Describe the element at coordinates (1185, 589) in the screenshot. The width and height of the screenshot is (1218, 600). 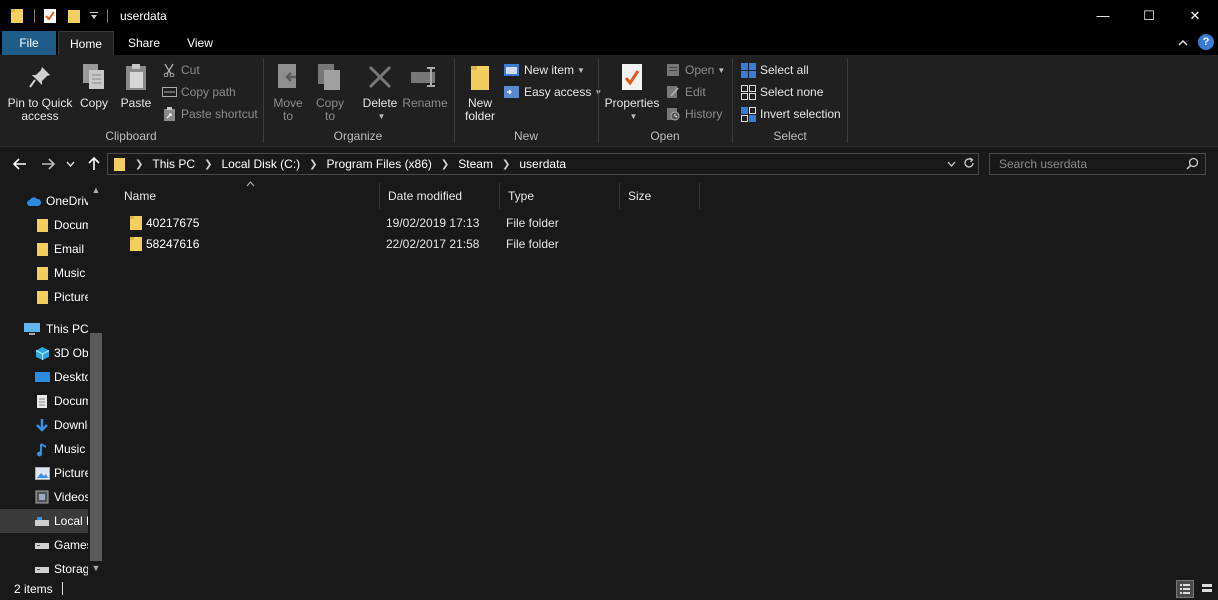
I see `details-view-icon` at that location.